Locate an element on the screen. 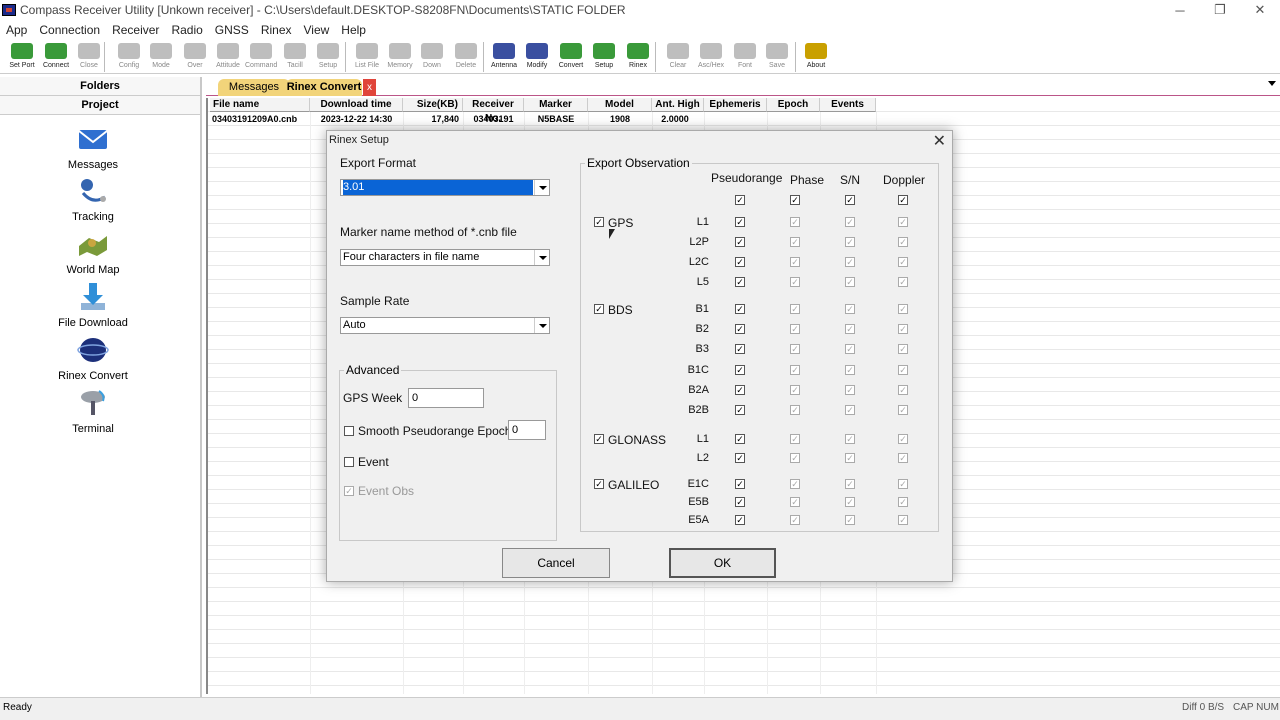 The image size is (1280, 720). marker-method-select: Four characters in file name is located at coordinates (445, 257).